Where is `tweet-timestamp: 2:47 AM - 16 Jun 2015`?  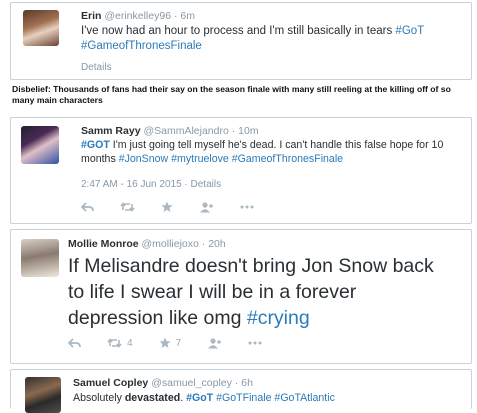 tweet-timestamp: 2:47 AM - 16 Jun 2015 is located at coordinates (131, 184).